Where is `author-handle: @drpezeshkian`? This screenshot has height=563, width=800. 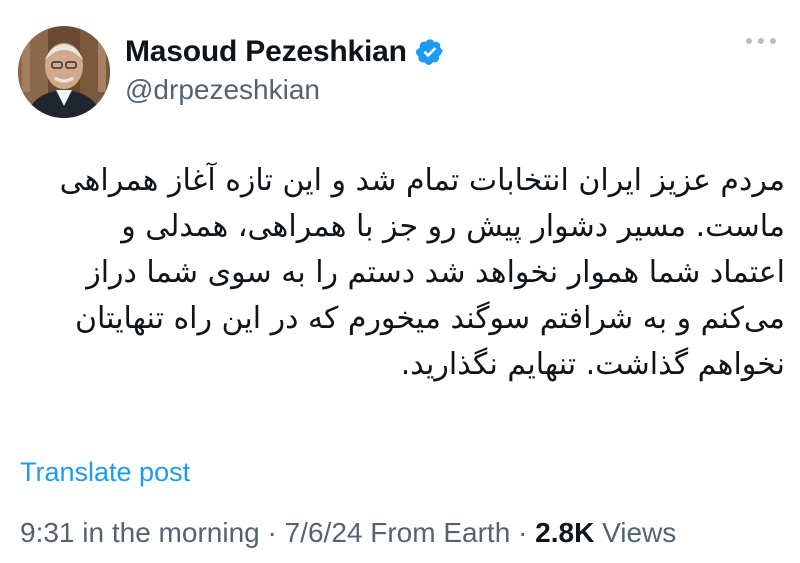 author-handle: @drpezeshkian is located at coordinates (222, 90).